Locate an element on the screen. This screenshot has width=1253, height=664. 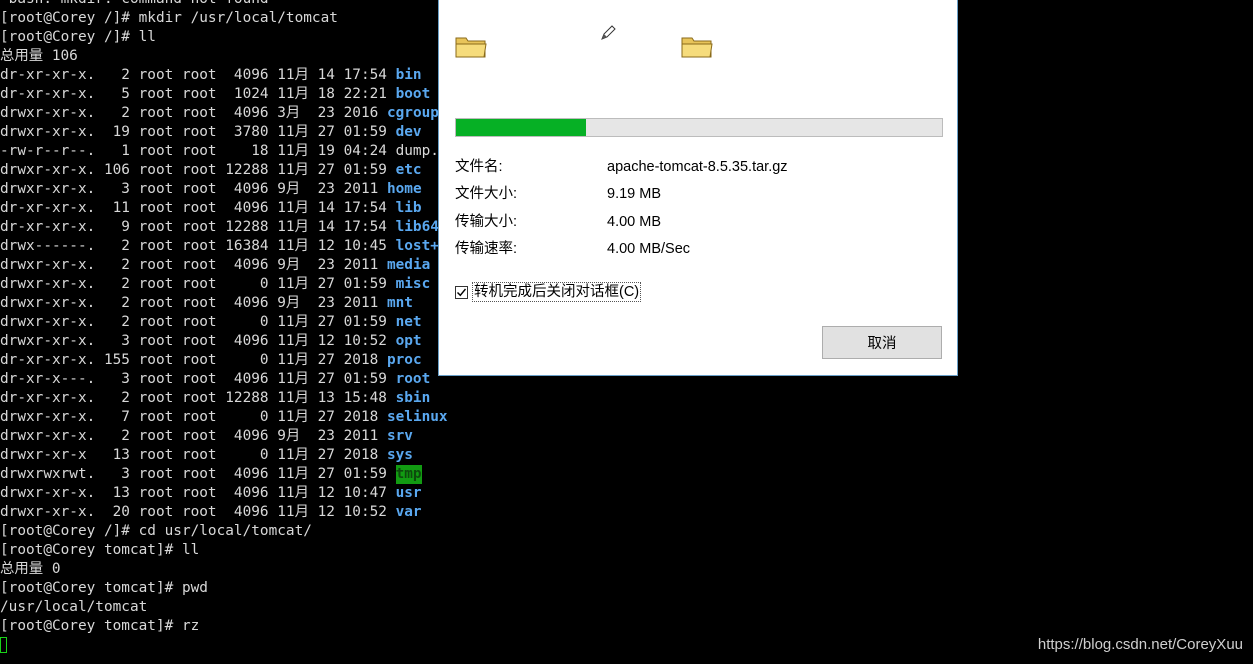
directory-name: net is located at coordinates (408, 322).